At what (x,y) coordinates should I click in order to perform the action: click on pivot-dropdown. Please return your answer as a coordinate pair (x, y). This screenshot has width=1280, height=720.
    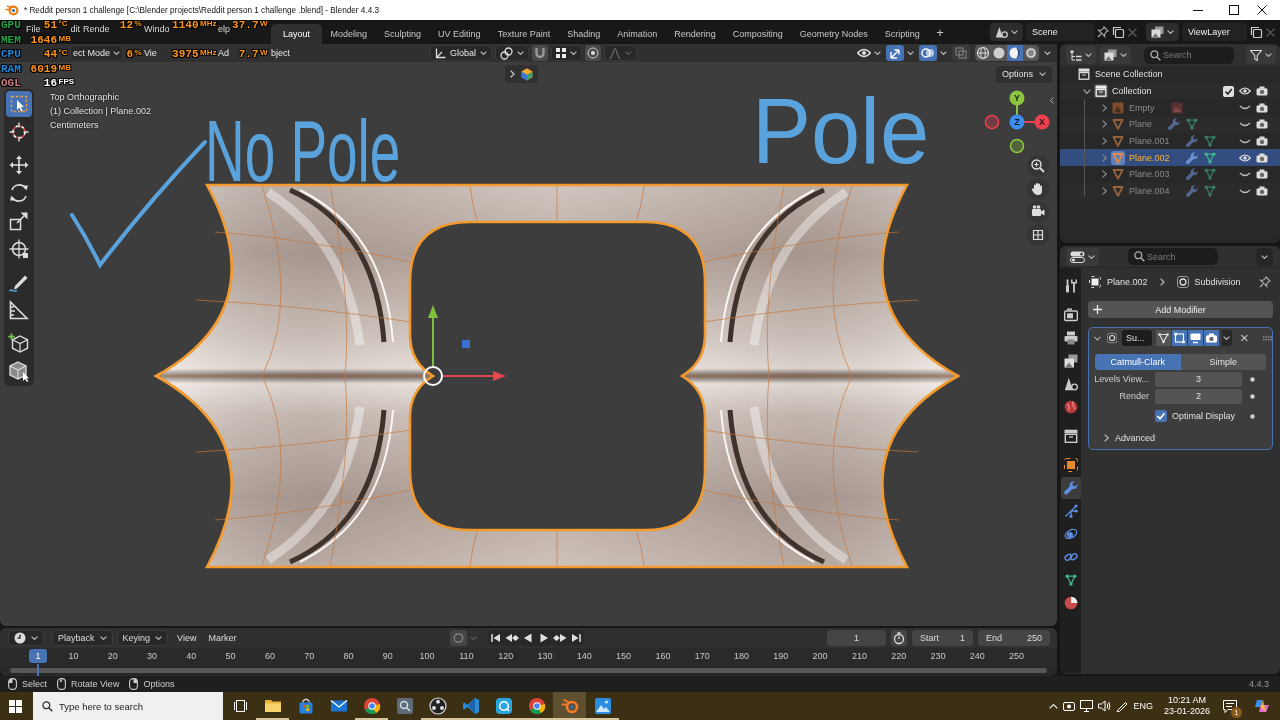
    Looking at the image, I should click on (512, 53).